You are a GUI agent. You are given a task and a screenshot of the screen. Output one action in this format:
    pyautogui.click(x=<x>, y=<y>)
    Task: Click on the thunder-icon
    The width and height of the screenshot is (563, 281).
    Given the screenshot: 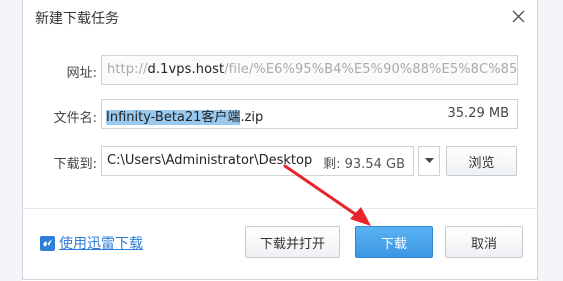 What is the action you would take?
    pyautogui.click(x=47, y=243)
    